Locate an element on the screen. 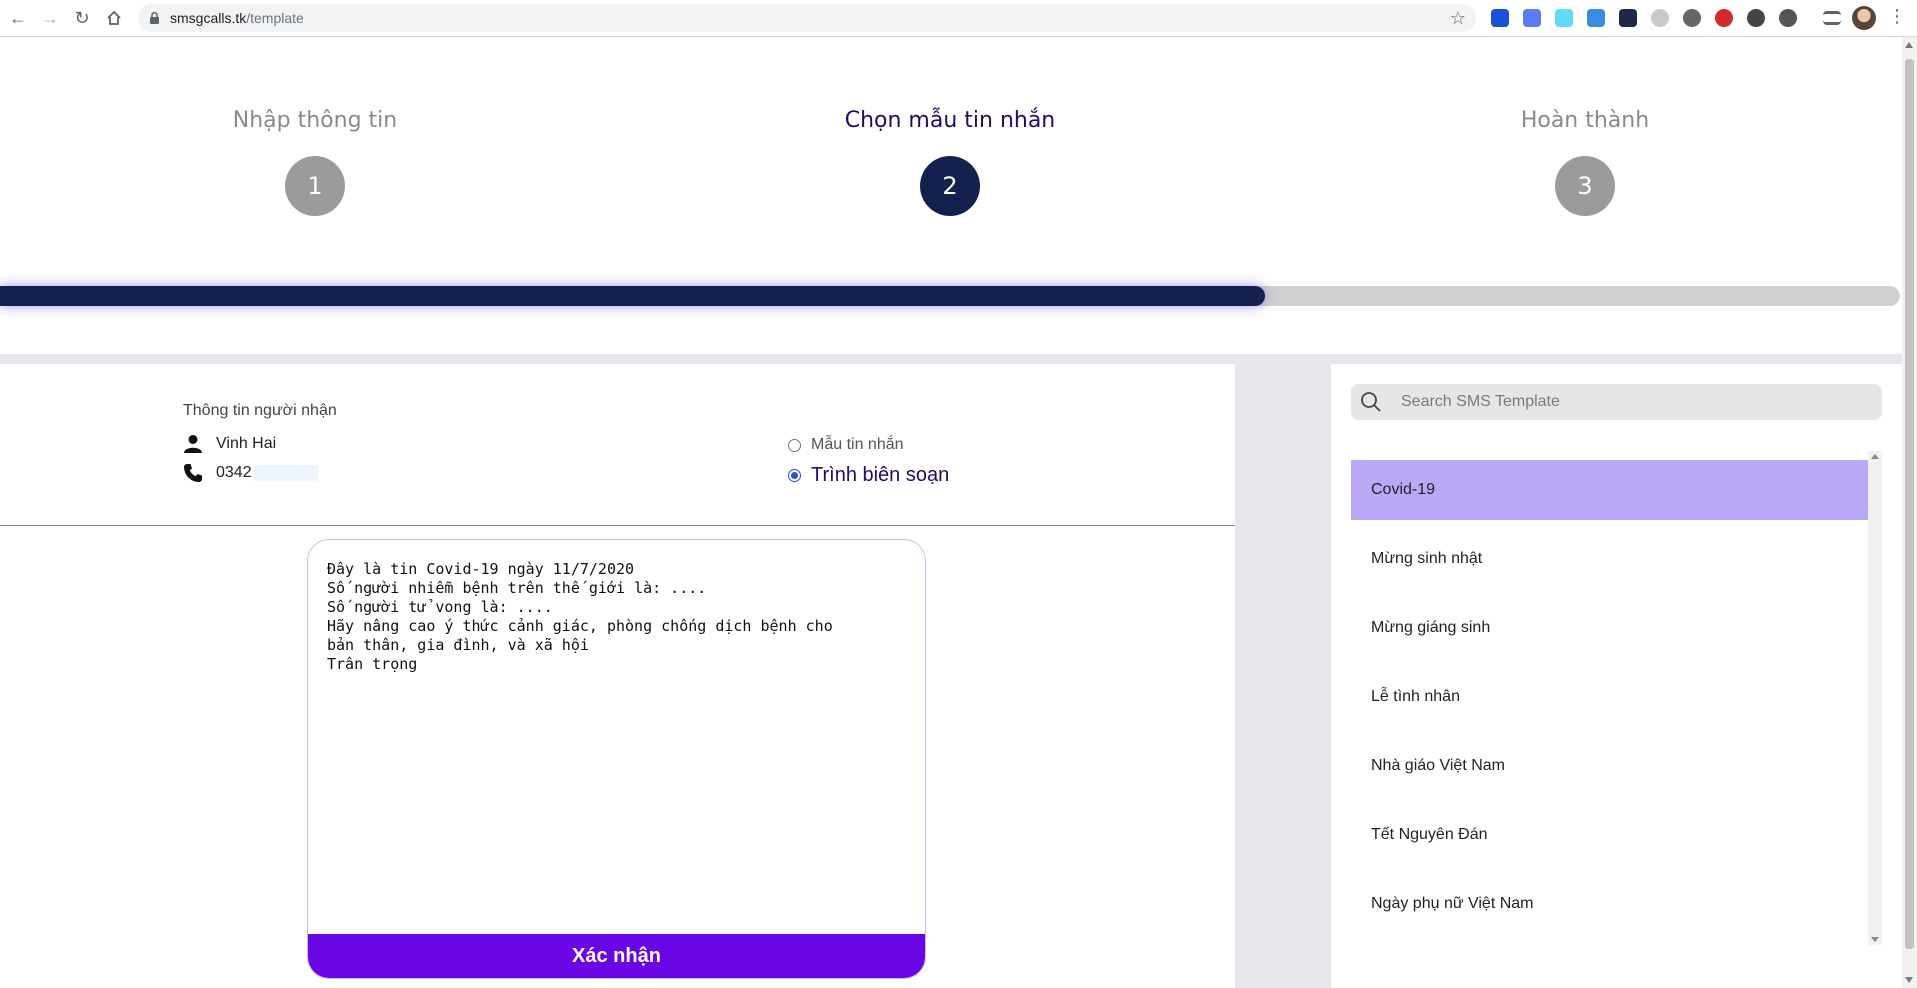  panel-divider is located at coordinates (617, 525).